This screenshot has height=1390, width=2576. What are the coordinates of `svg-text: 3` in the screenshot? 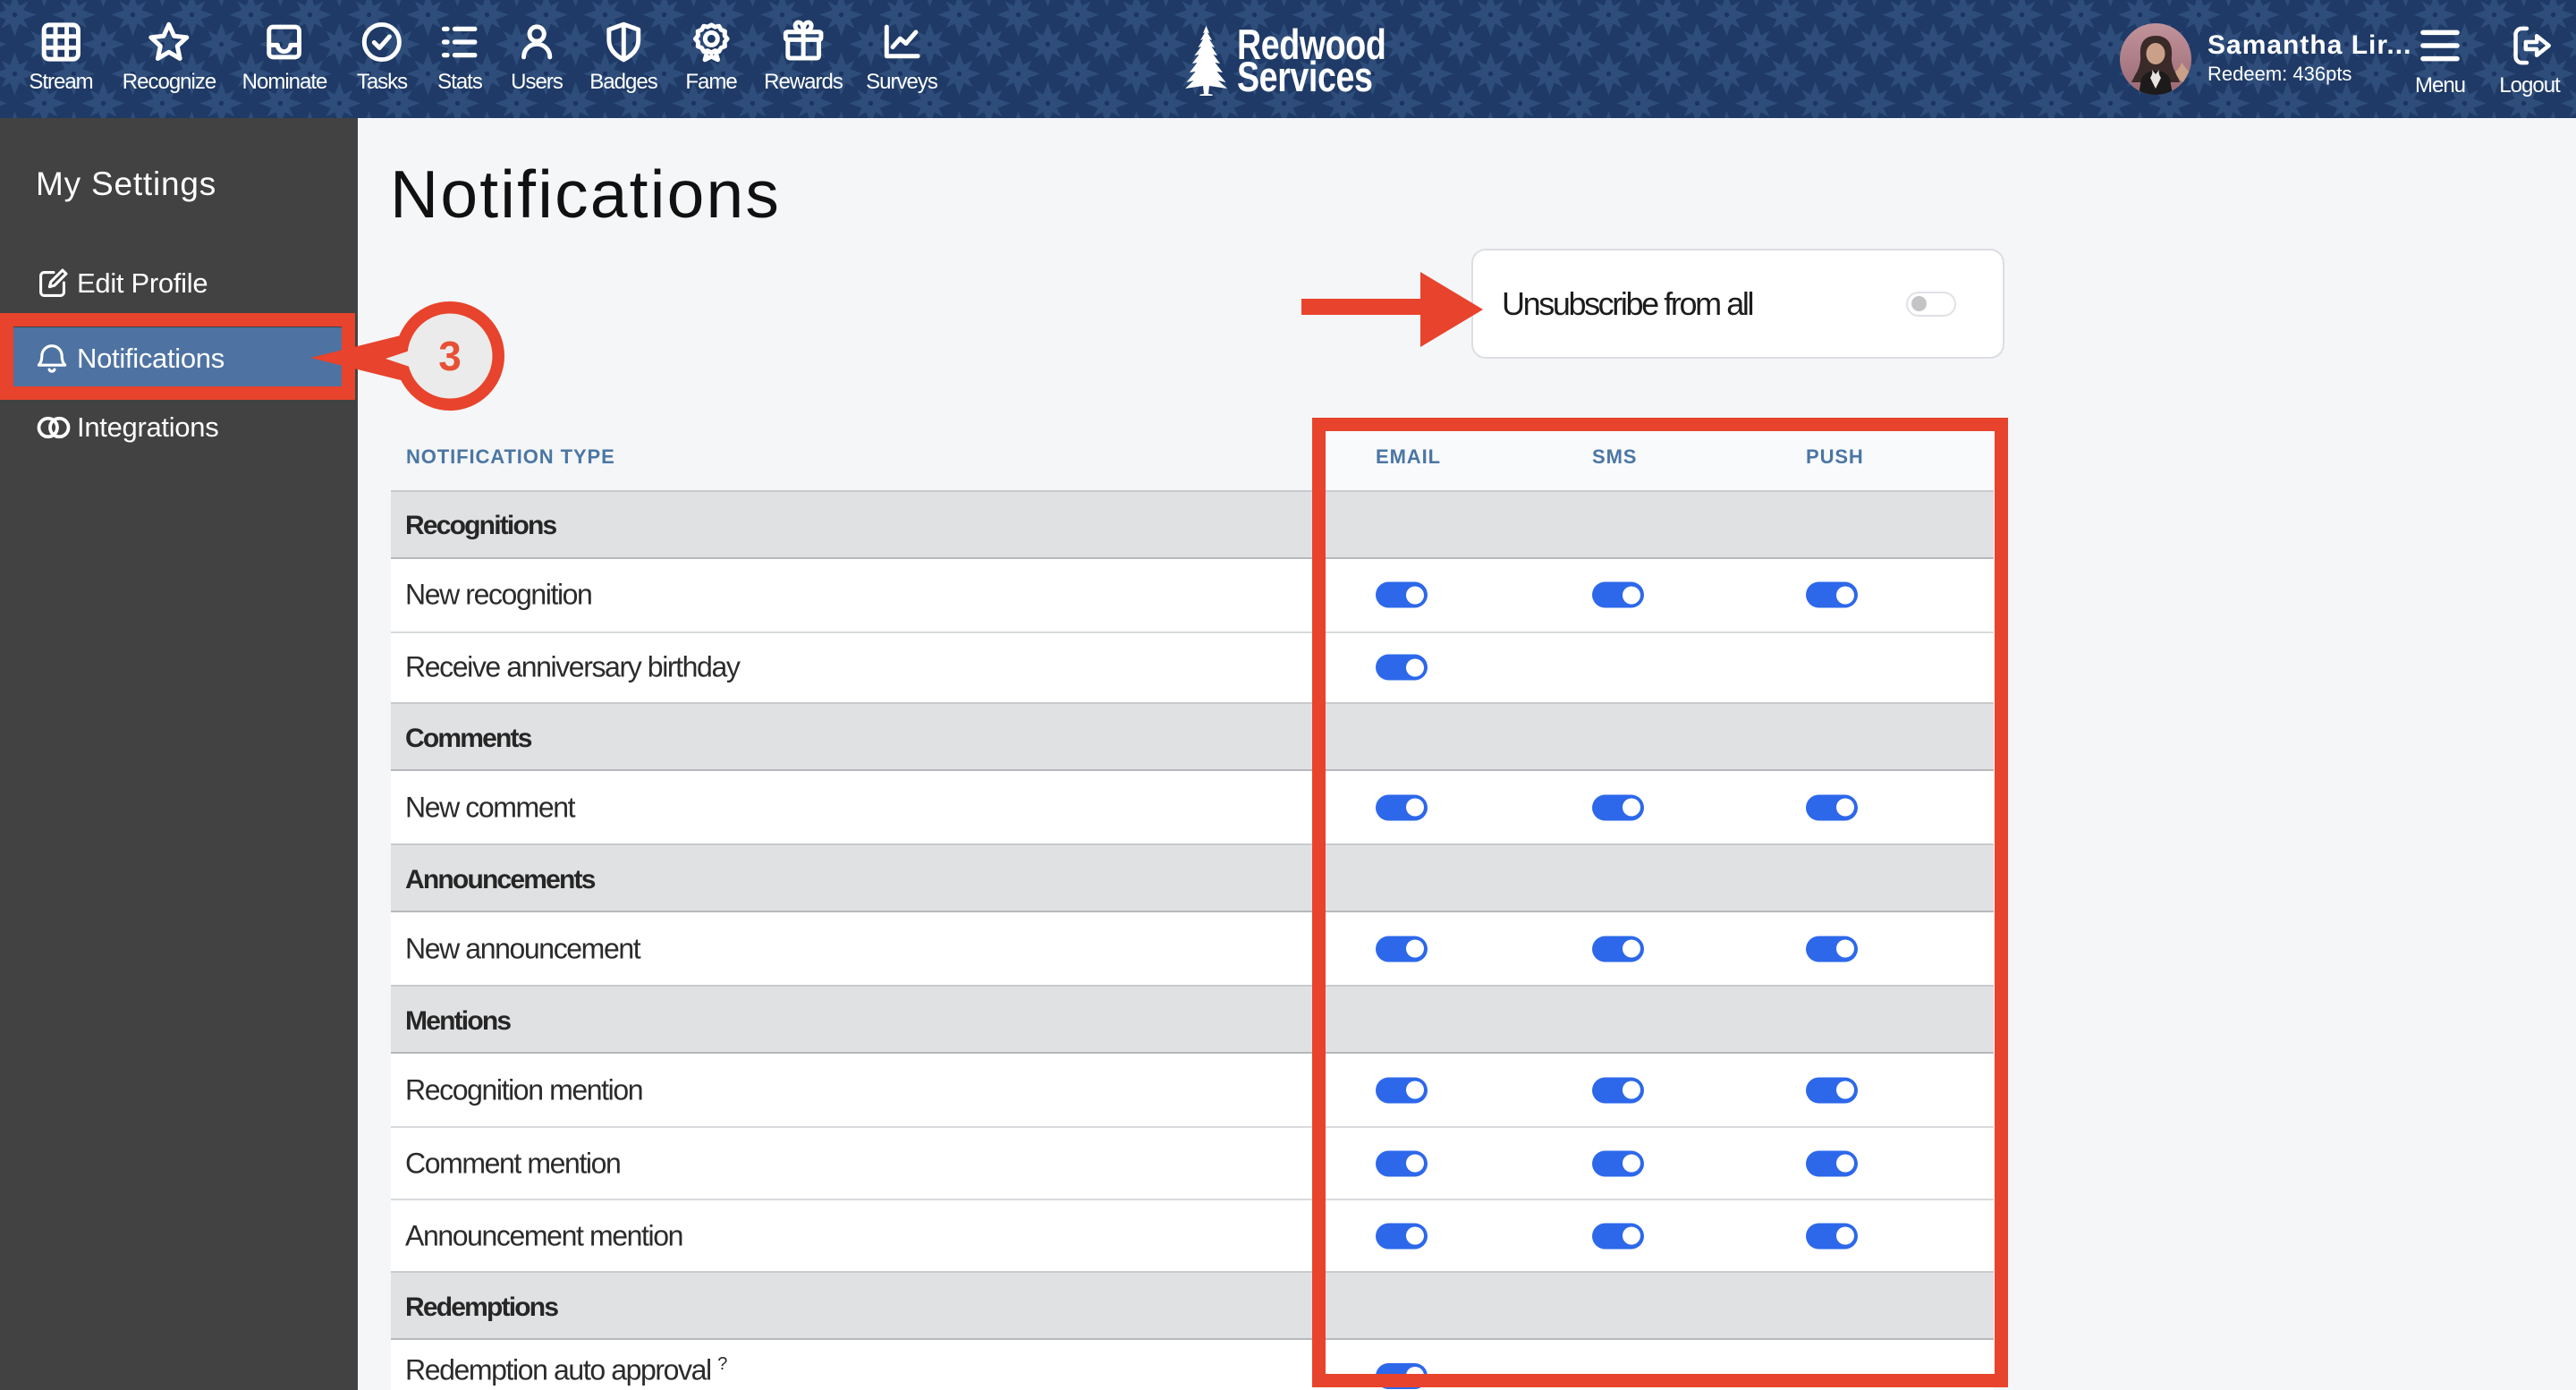 It's located at (450, 356).